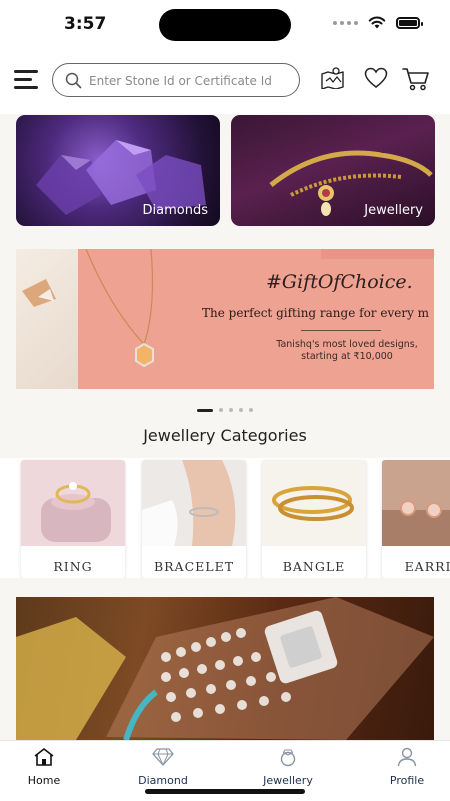  What do you see at coordinates (316, 313) in the screenshot?
I see `banner-subtitle: The perfect gifting range for every m` at bounding box center [316, 313].